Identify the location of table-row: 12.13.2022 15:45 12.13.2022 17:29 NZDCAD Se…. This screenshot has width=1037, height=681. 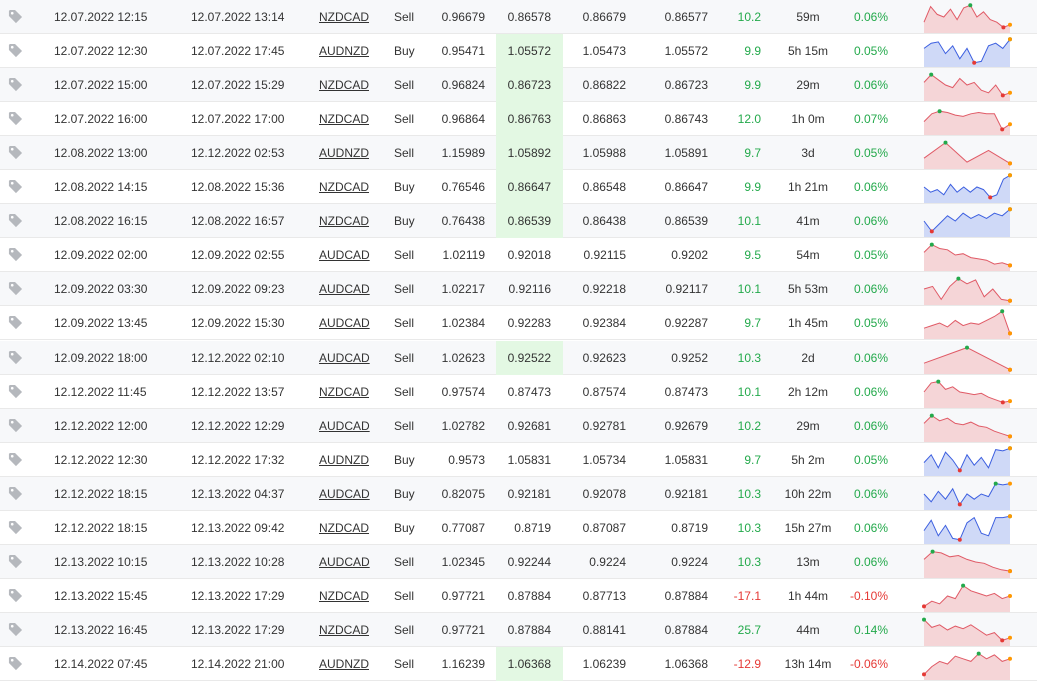
(518, 596).